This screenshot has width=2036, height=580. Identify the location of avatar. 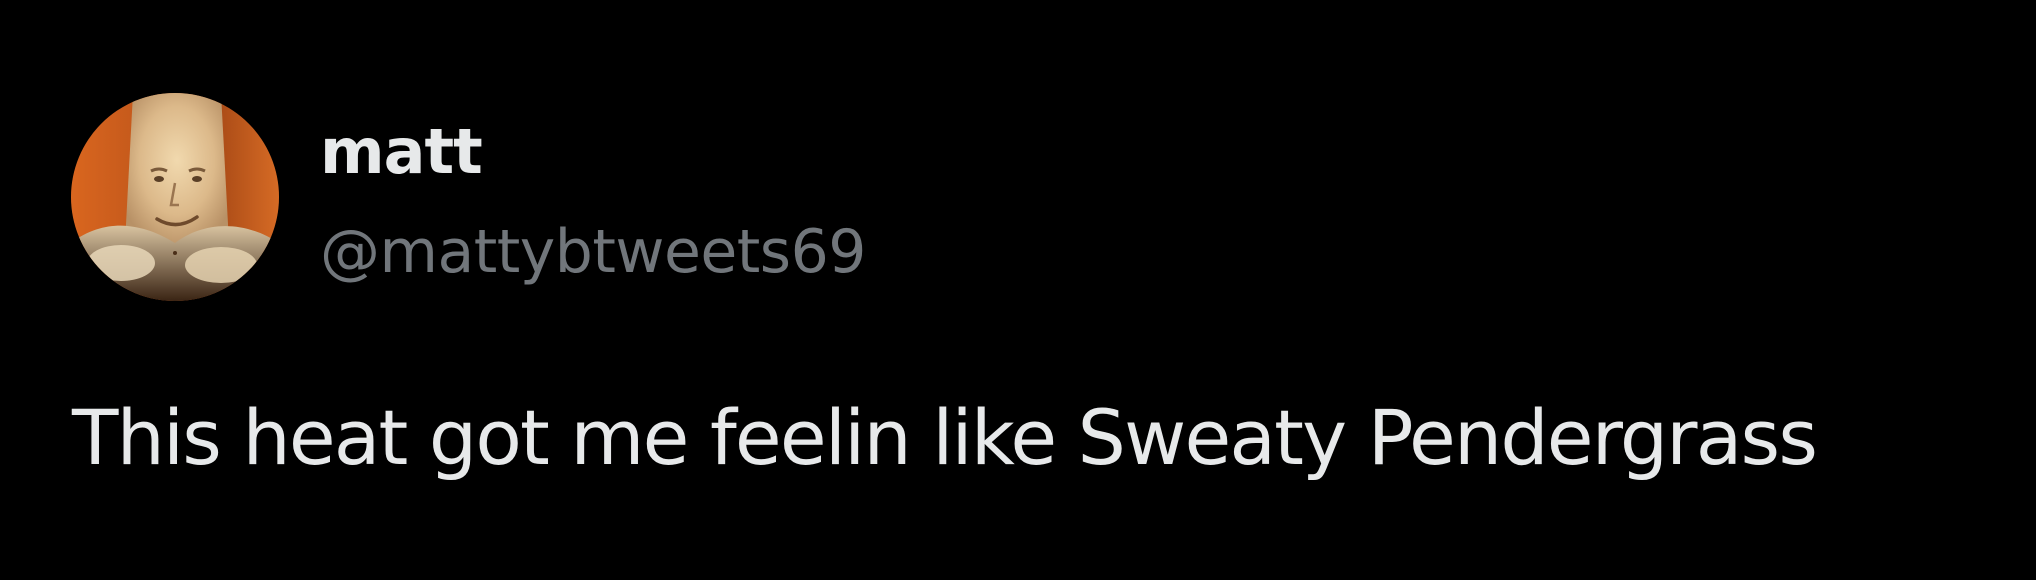
(175, 197).